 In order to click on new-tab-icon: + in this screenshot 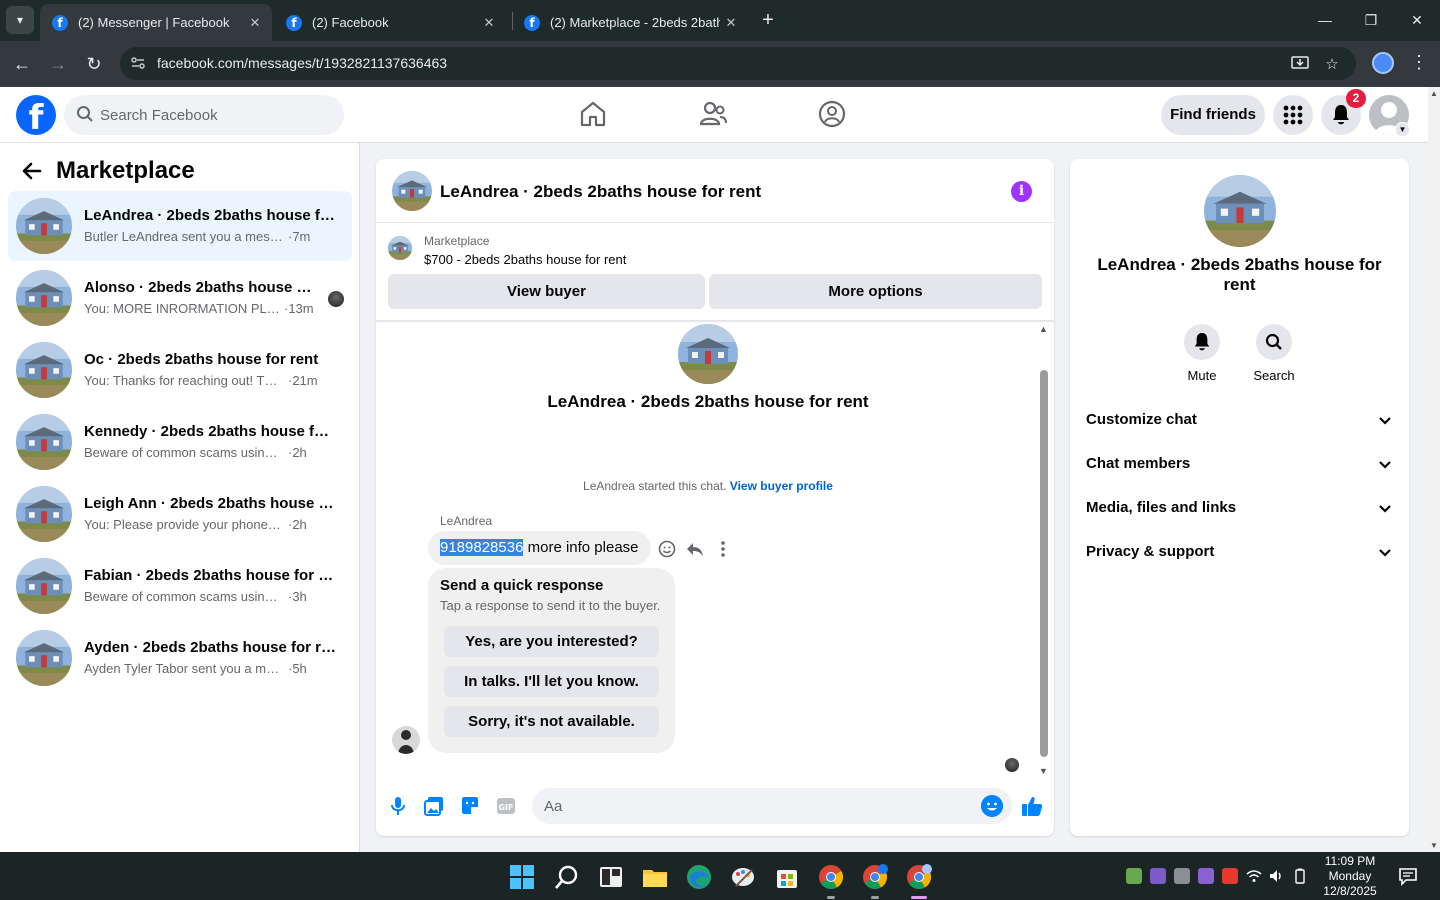, I will do `click(768, 20)`.